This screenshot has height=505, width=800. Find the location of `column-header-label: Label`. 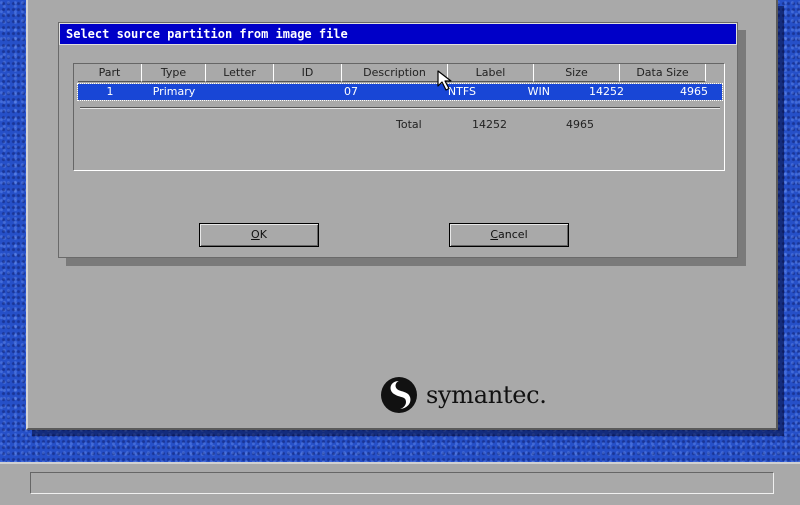

column-header-label: Label is located at coordinates (491, 73).